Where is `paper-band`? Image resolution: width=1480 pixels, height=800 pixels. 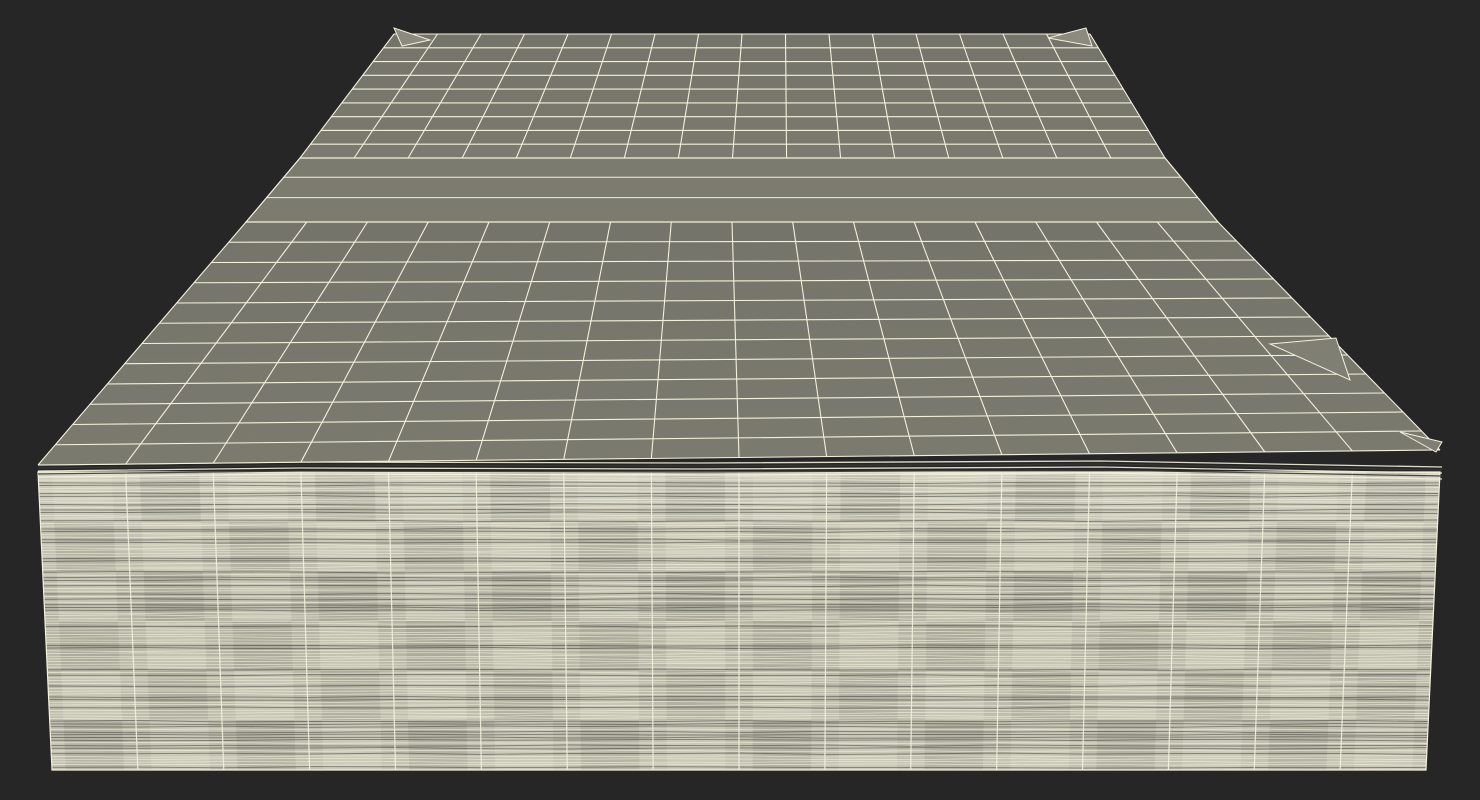 paper-band is located at coordinates (732, 190).